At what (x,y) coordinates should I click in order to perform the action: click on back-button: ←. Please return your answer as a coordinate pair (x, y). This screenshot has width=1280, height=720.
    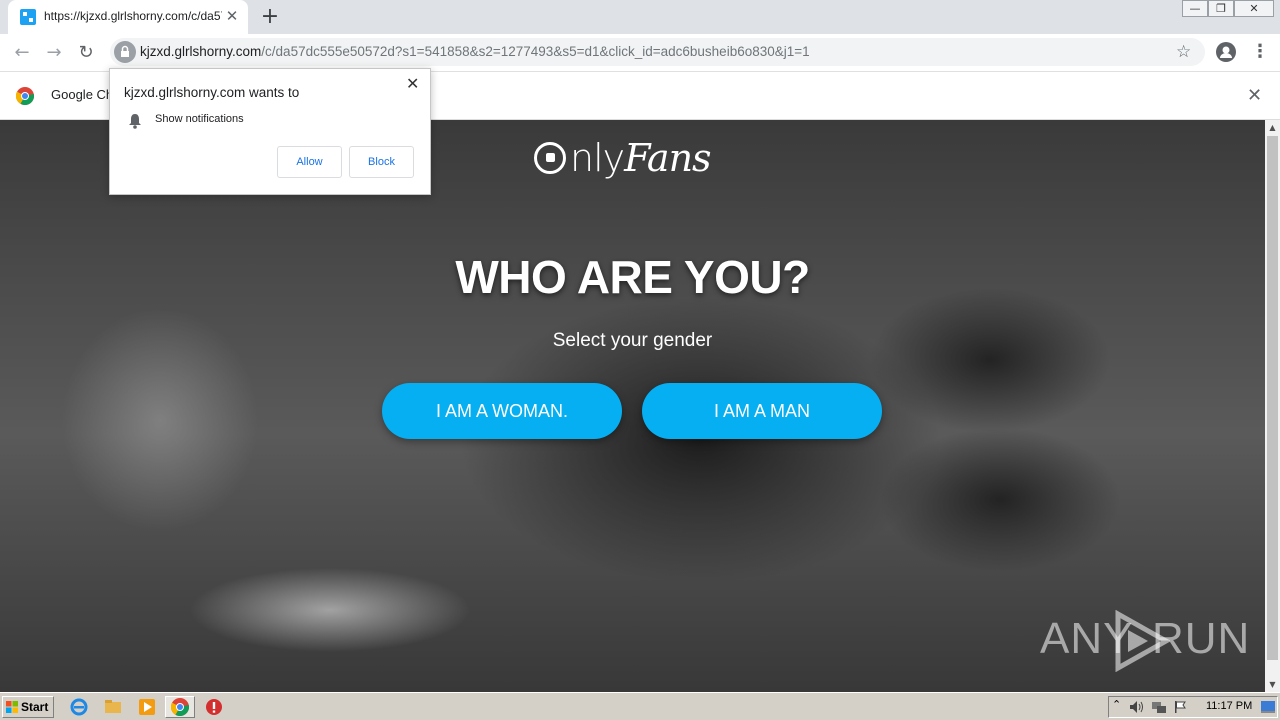
    Looking at the image, I should click on (22, 53).